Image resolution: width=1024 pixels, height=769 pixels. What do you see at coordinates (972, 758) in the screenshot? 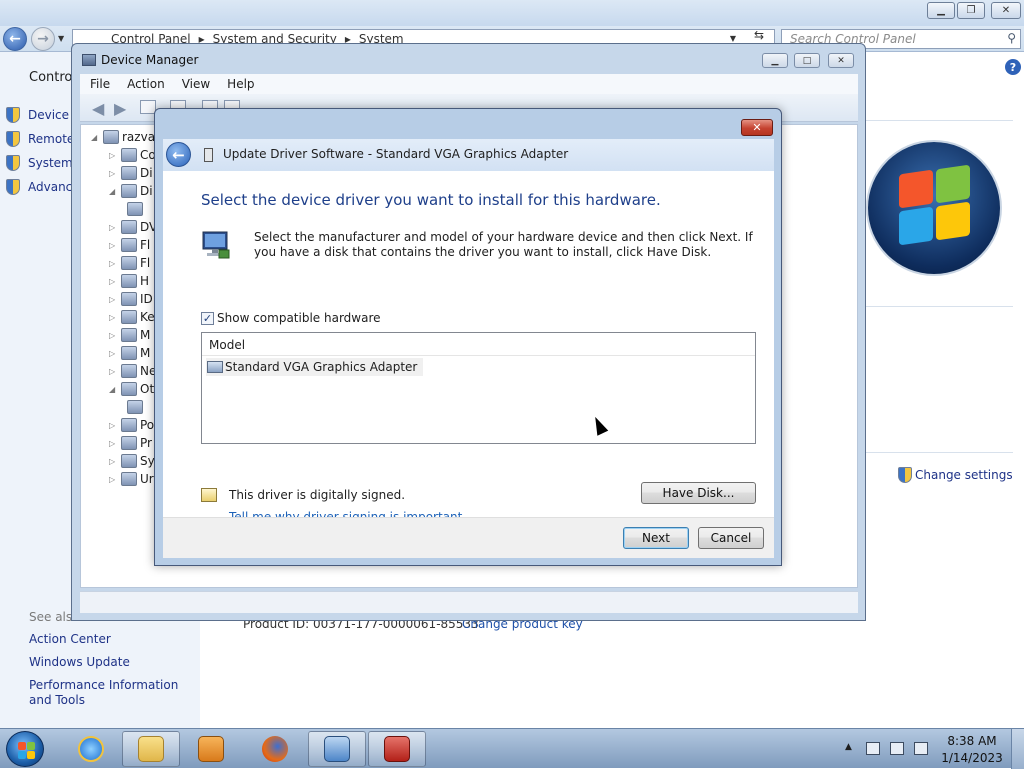
I see `clock-date: 1/14/2023` at bounding box center [972, 758].